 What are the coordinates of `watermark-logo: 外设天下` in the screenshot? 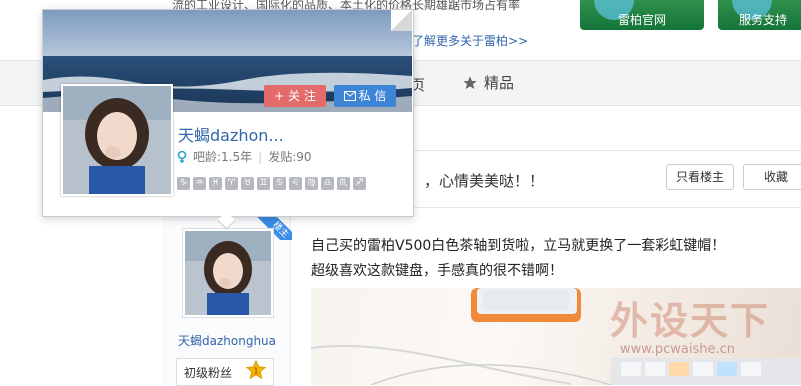 It's located at (690, 321).